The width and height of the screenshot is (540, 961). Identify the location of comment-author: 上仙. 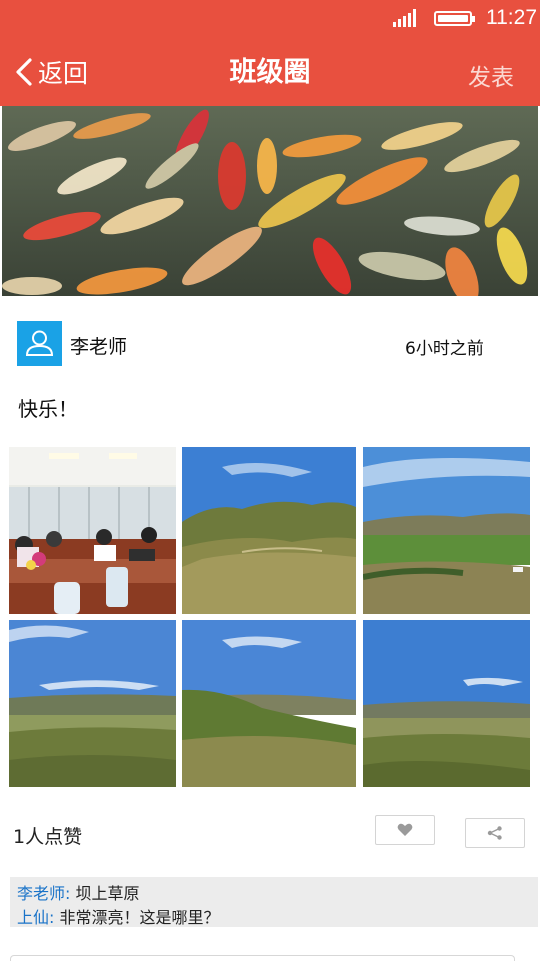
(33, 917).